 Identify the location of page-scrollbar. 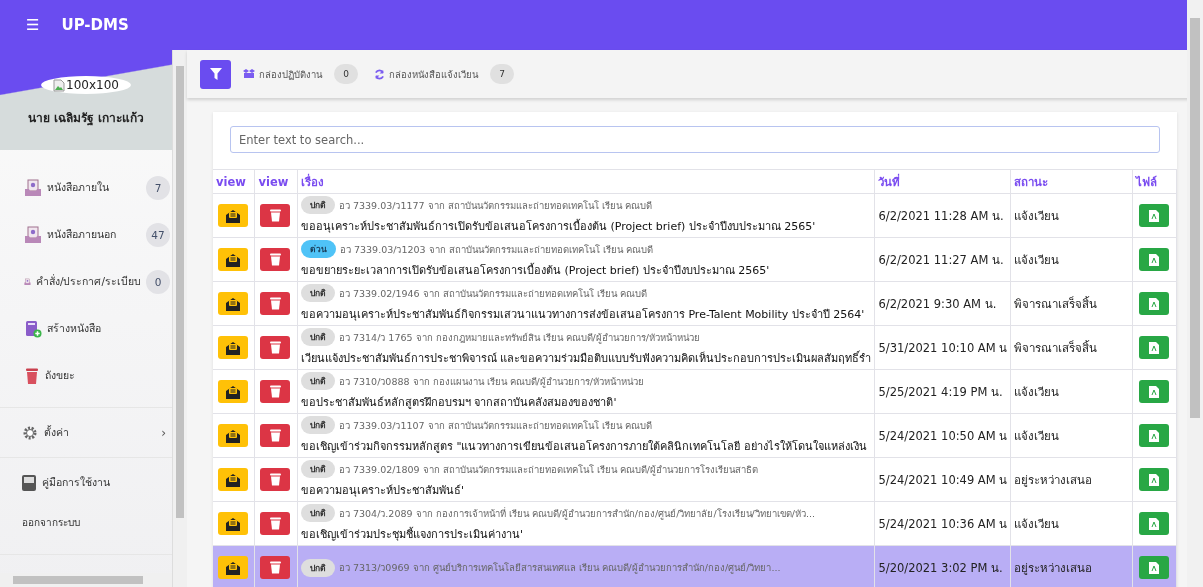
(1195, 293).